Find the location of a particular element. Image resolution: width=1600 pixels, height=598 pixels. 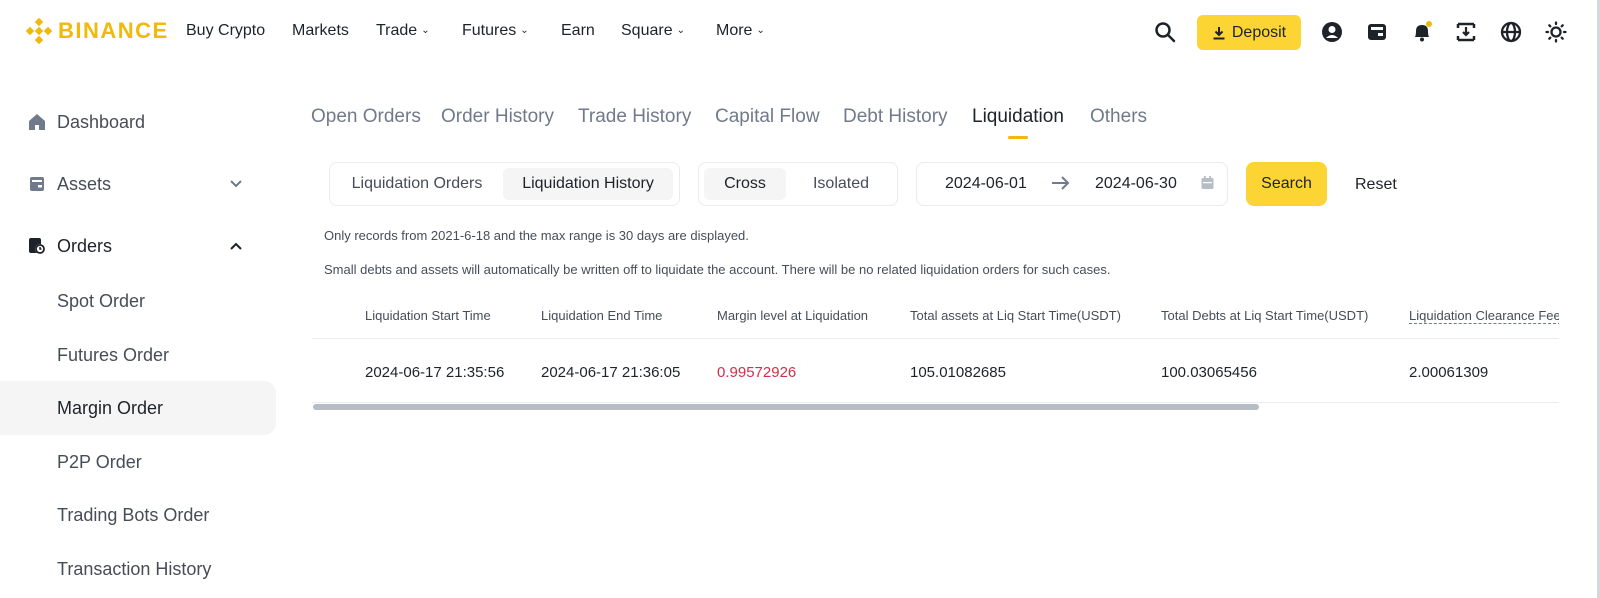

nav-label: Futures is located at coordinates (489, 30).